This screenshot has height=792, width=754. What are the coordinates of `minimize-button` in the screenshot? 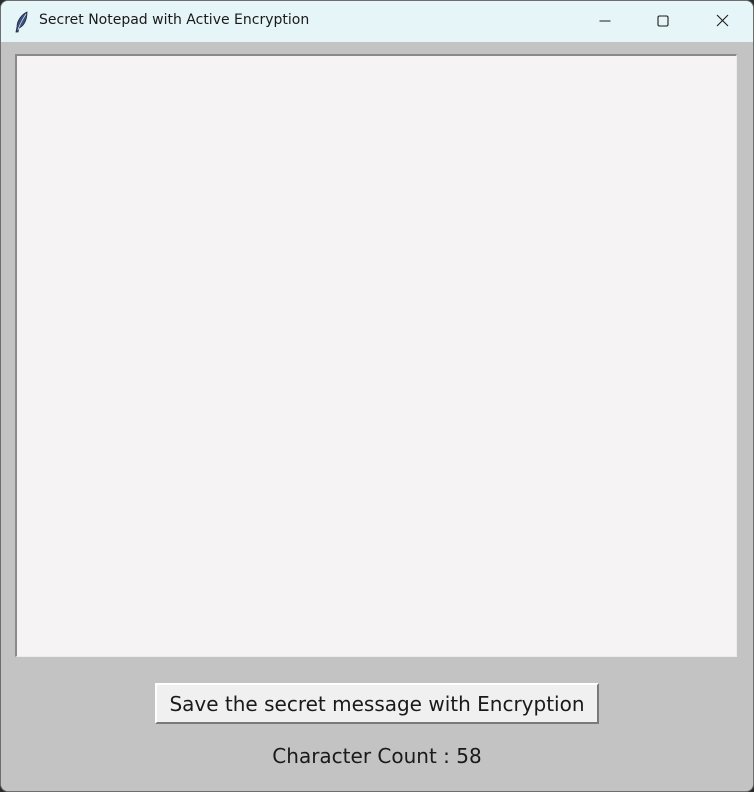 It's located at (605, 21).